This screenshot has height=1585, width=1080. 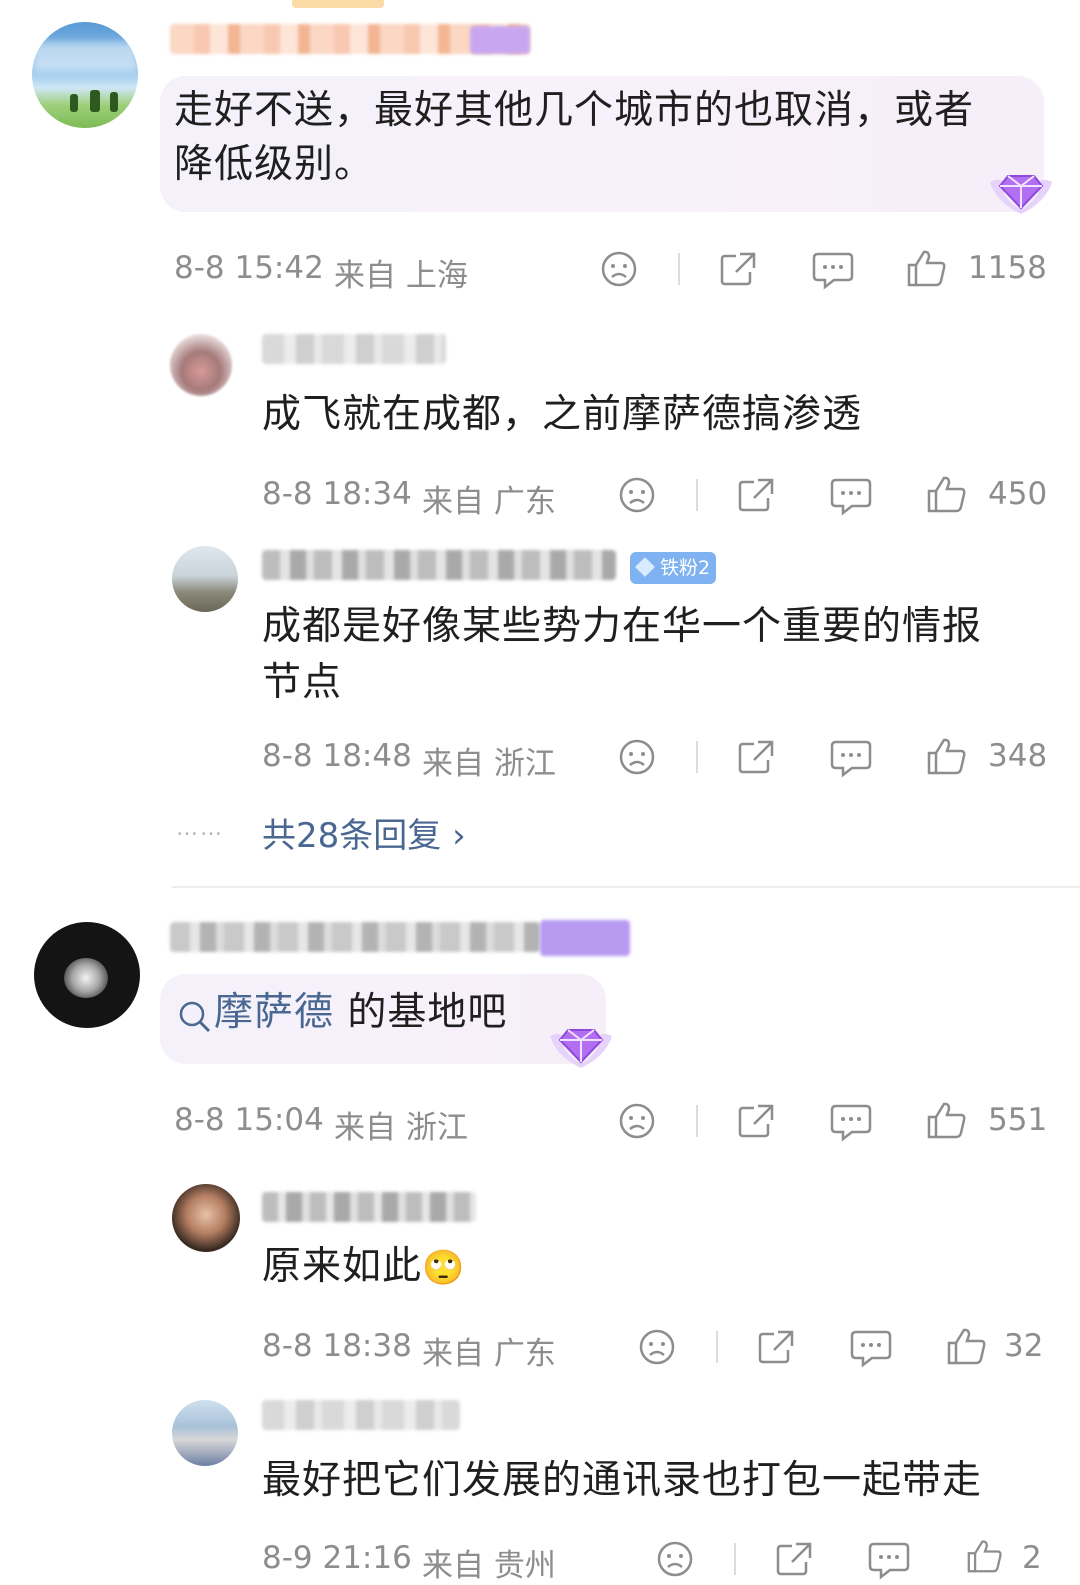 I want to click on comment-time: 8-8 15:04, so click(x=249, y=1120).